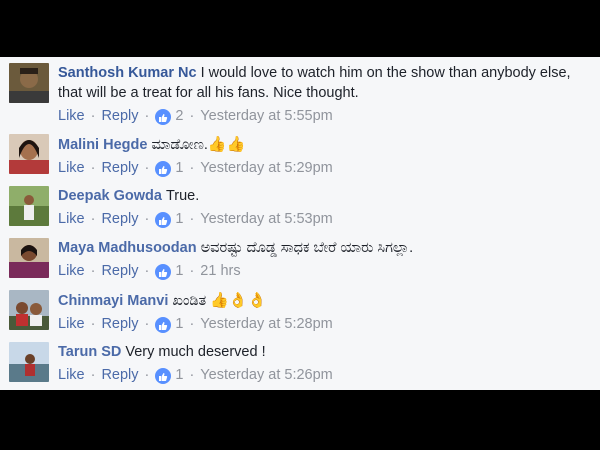  I want to click on comment-actions: Like · Reply · 1 · Yesterday at 5:26pm, so click(322, 375).